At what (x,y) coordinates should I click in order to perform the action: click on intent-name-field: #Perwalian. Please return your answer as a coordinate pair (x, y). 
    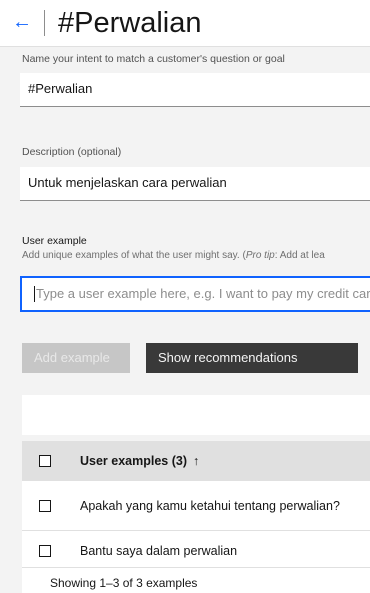
    Looking at the image, I should click on (195, 90).